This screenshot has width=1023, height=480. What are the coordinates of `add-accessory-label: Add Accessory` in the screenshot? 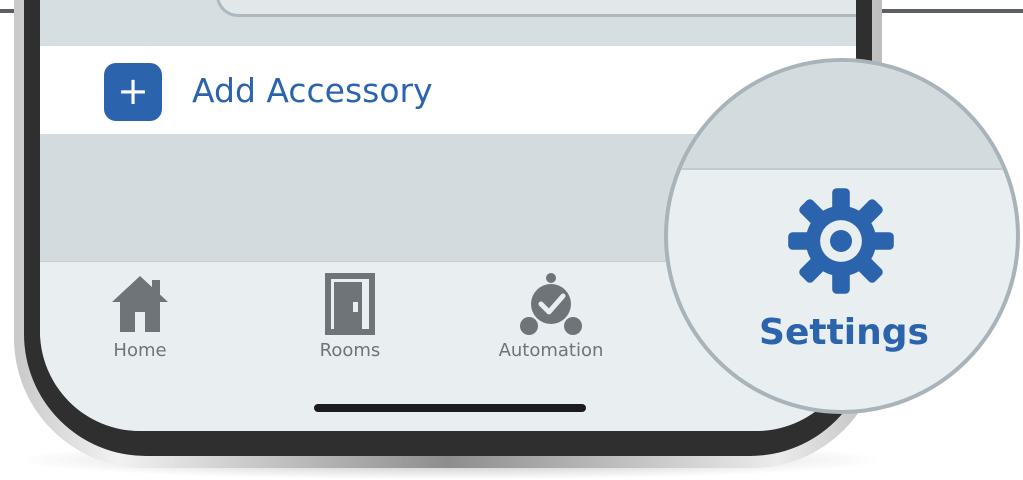 It's located at (312, 90).